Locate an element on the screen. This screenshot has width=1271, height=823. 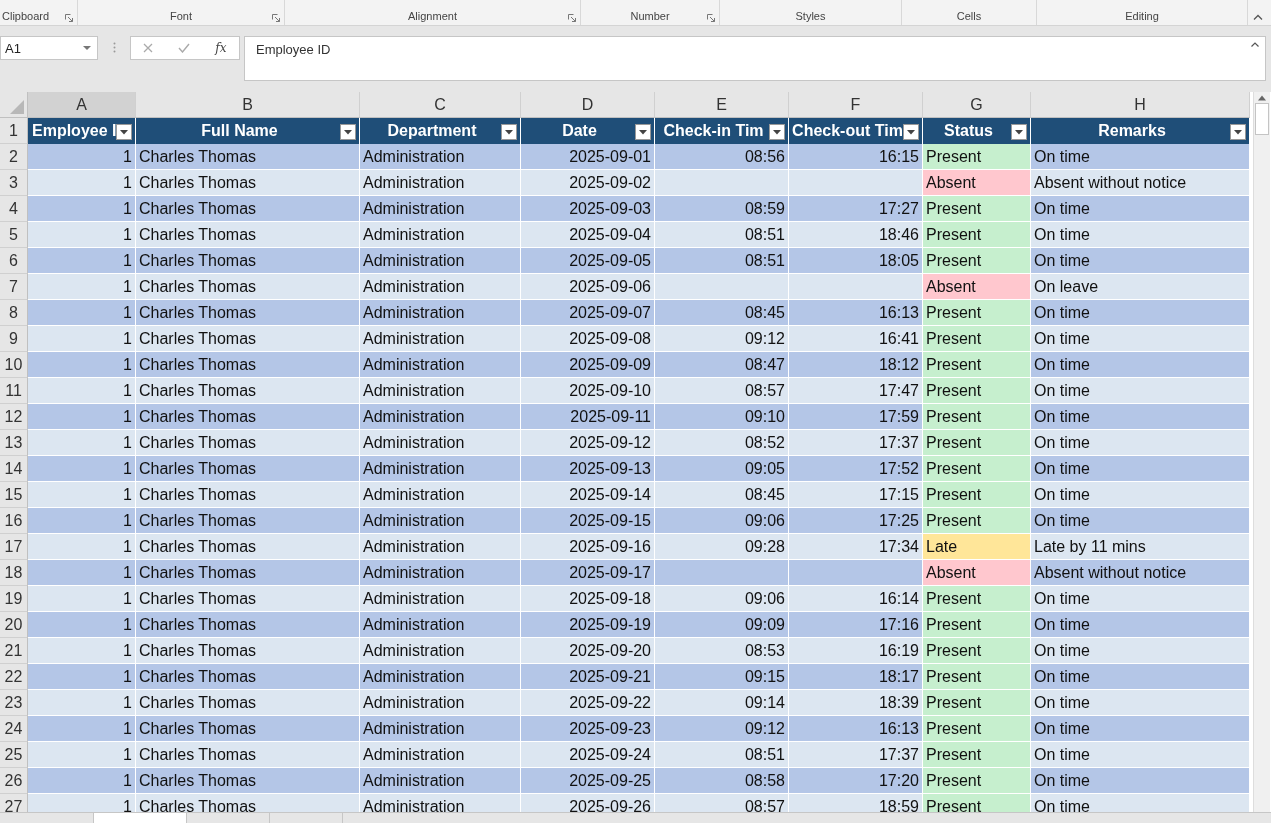
column-header: D is located at coordinates (588, 105).